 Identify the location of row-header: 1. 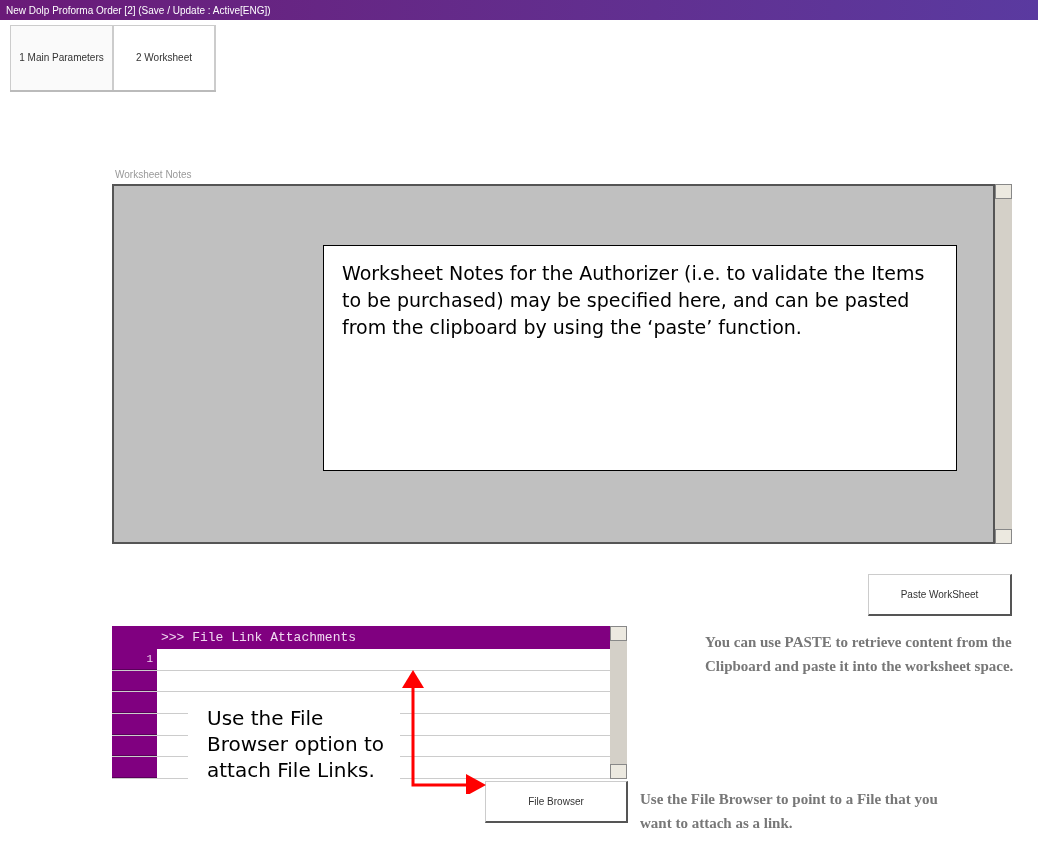
(134, 659).